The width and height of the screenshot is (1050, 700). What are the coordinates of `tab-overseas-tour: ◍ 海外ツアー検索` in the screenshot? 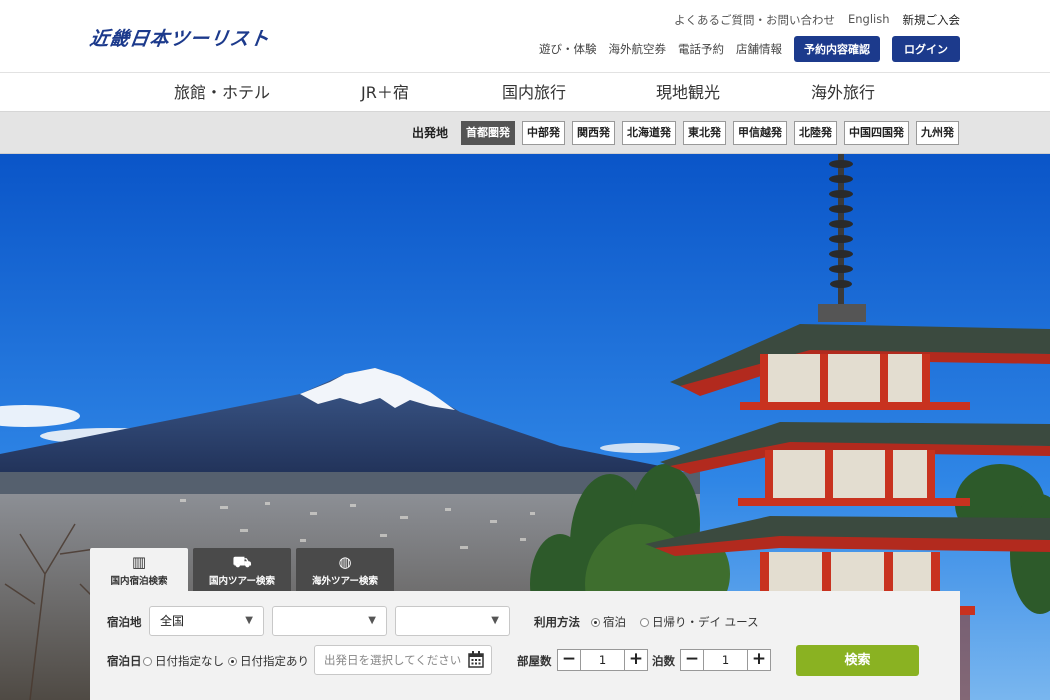 It's located at (345, 569).